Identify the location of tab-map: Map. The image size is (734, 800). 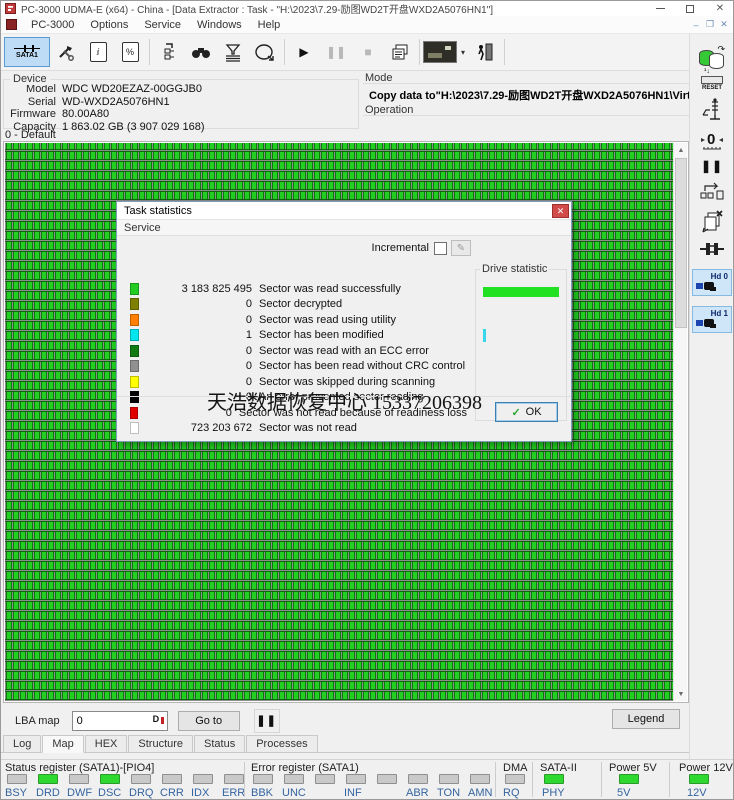
(63, 744).